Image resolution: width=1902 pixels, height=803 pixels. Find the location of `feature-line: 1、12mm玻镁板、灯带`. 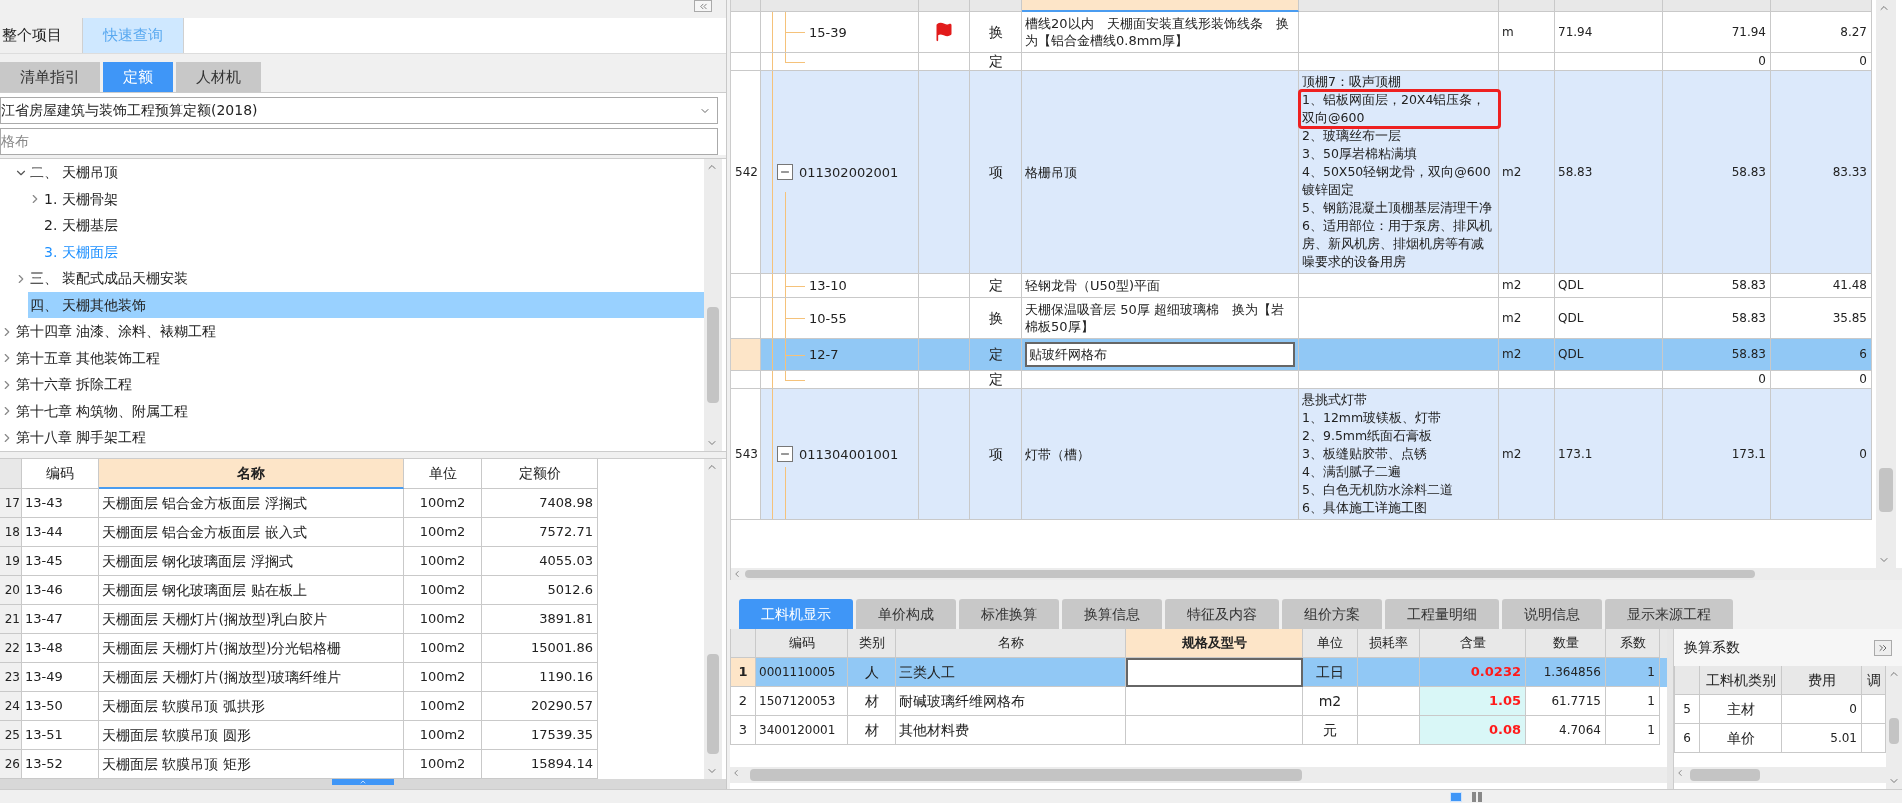

feature-line: 1、12mm玻镁板、灯带 is located at coordinates (1372, 417).